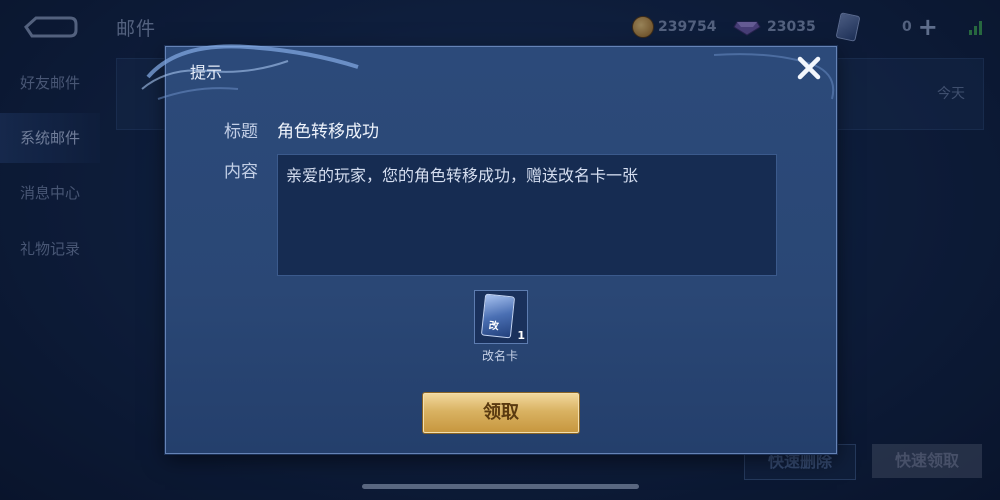 The image size is (1000, 500). Describe the element at coordinates (328, 132) in the screenshot. I see `mail-subject: 角色转移成功` at that location.